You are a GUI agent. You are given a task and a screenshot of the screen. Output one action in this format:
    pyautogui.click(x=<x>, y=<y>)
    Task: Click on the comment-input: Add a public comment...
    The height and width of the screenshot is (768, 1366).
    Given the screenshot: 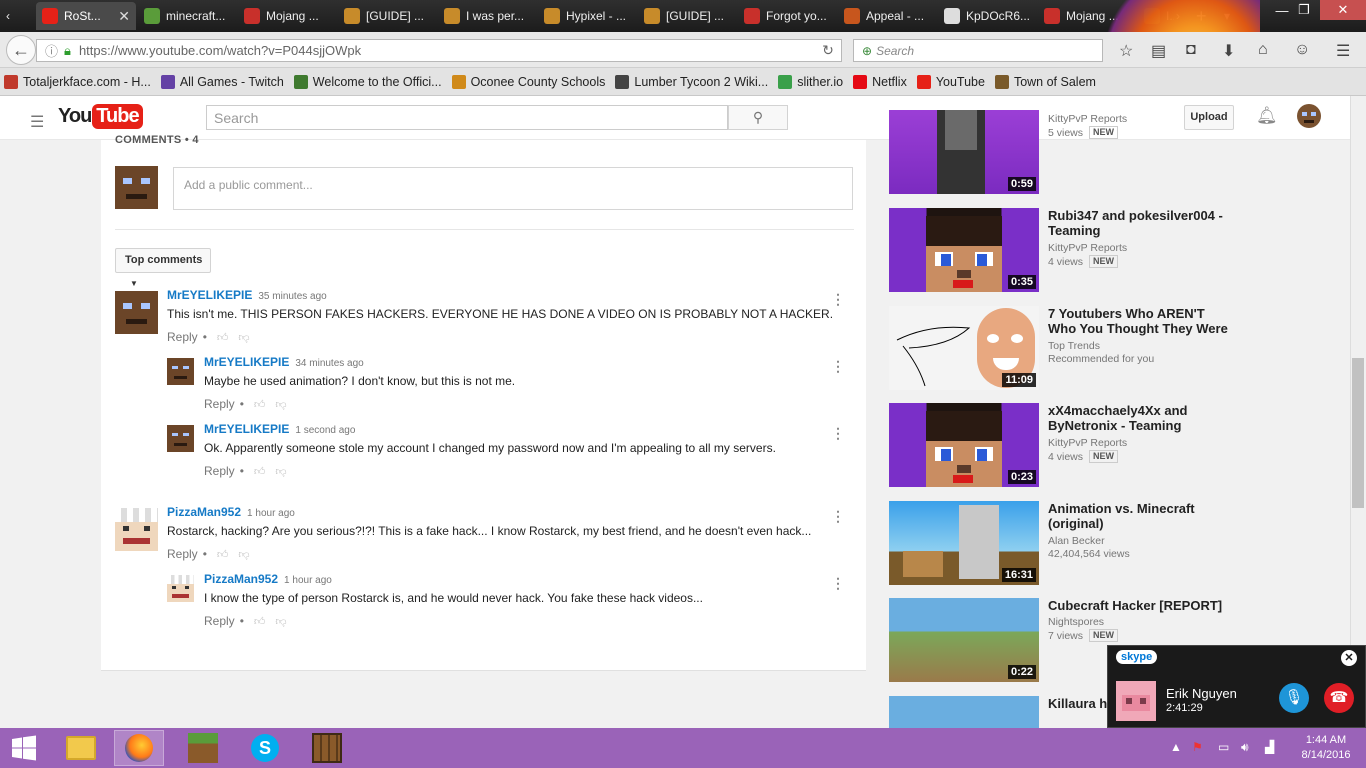 What is the action you would take?
    pyautogui.click(x=513, y=188)
    